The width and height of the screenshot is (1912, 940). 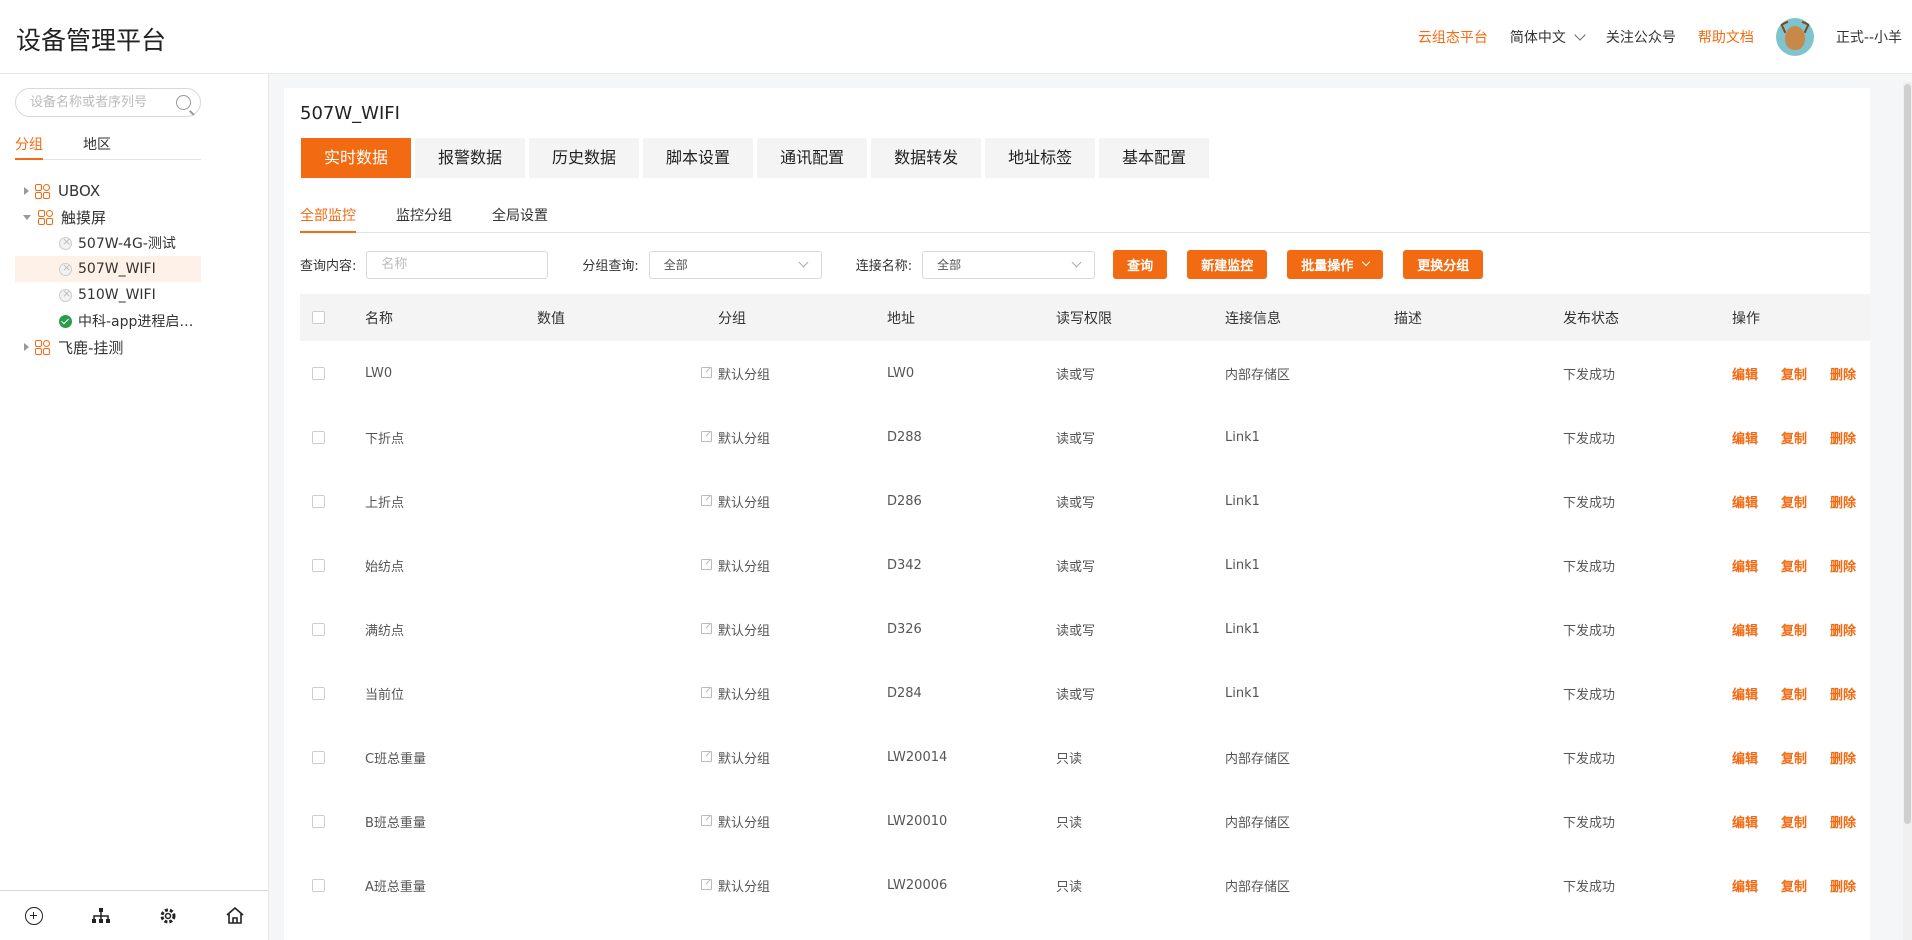 I want to click on hierarchy-icon, so click(x=101, y=916).